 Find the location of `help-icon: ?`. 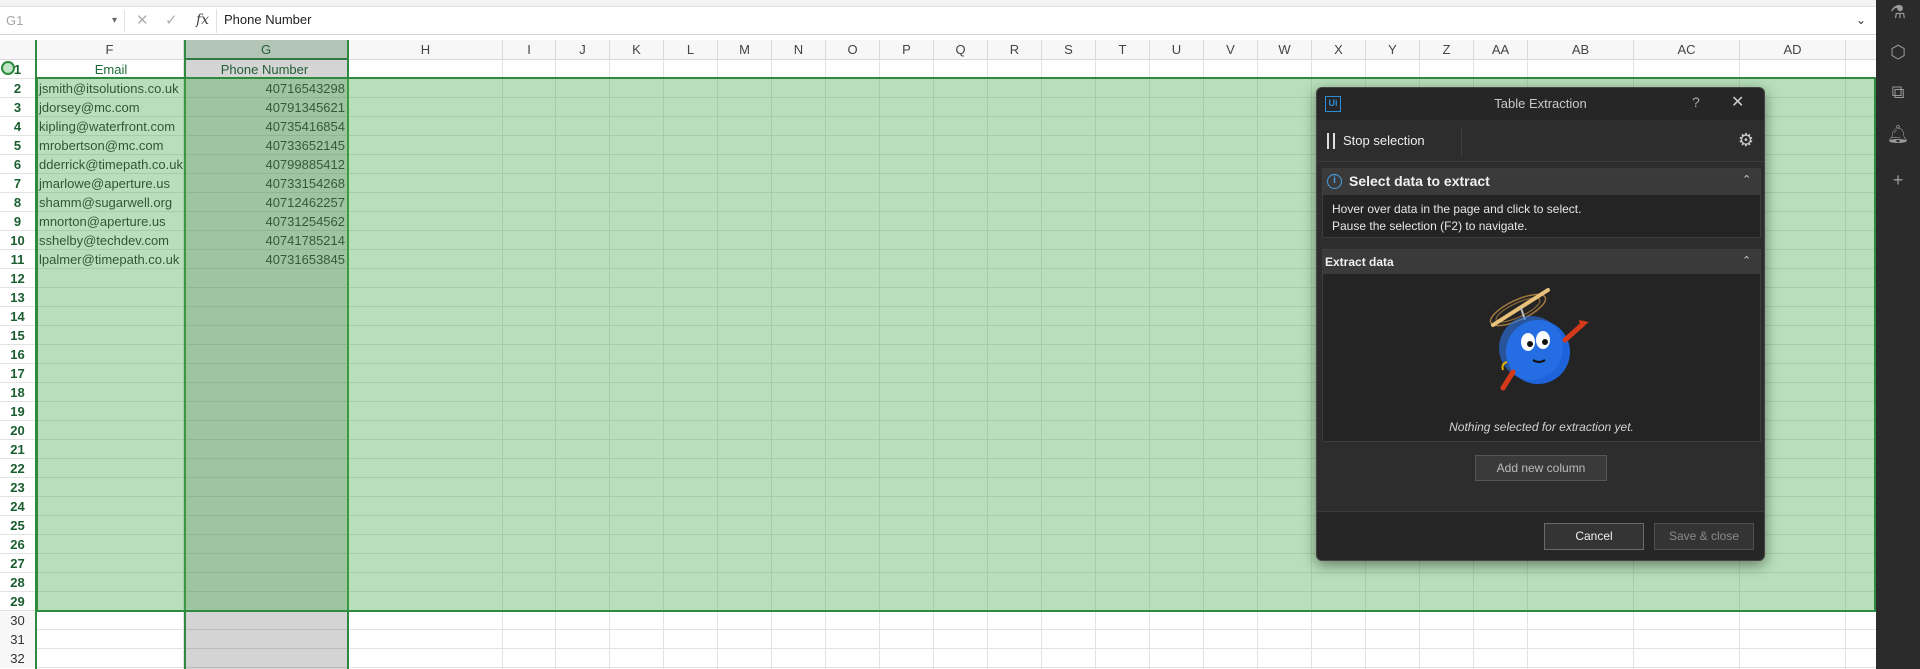

help-icon: ? is located at coordinates (1696, 102).